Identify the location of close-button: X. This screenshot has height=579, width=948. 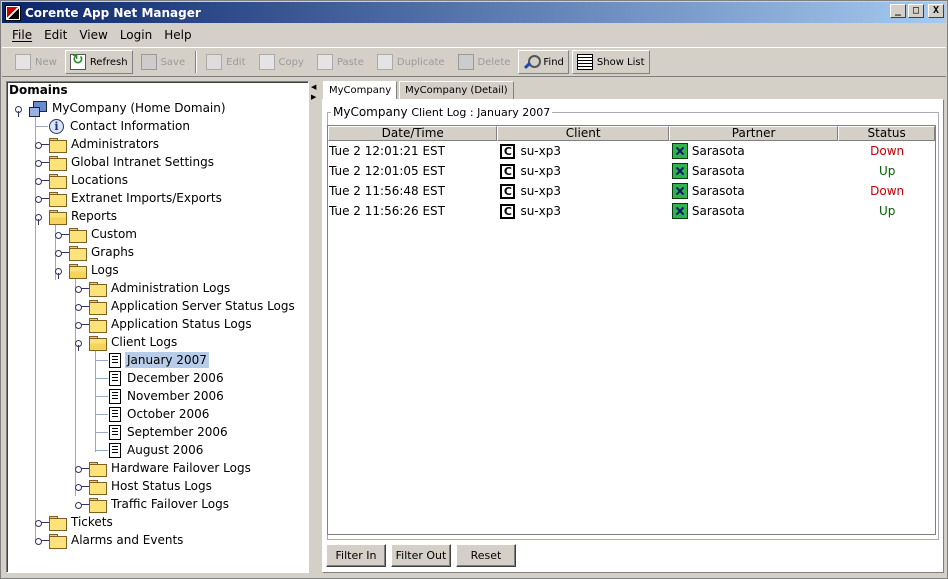
(936, 11).